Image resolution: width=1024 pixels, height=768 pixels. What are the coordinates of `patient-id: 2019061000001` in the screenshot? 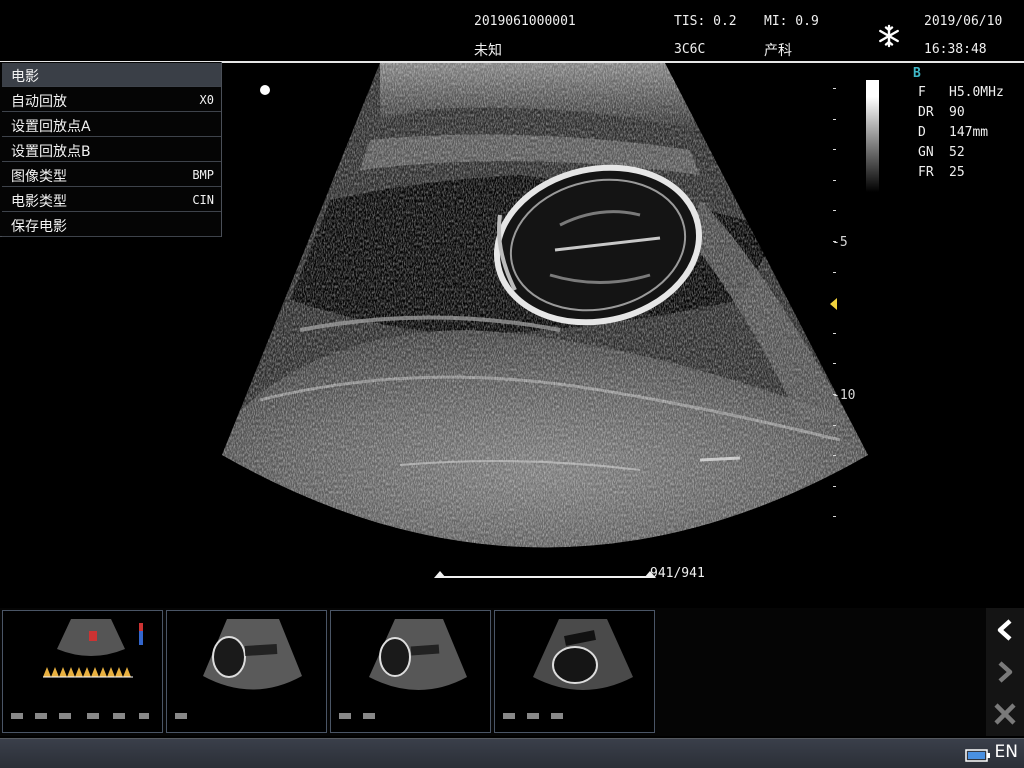 It's located at (525, 21).